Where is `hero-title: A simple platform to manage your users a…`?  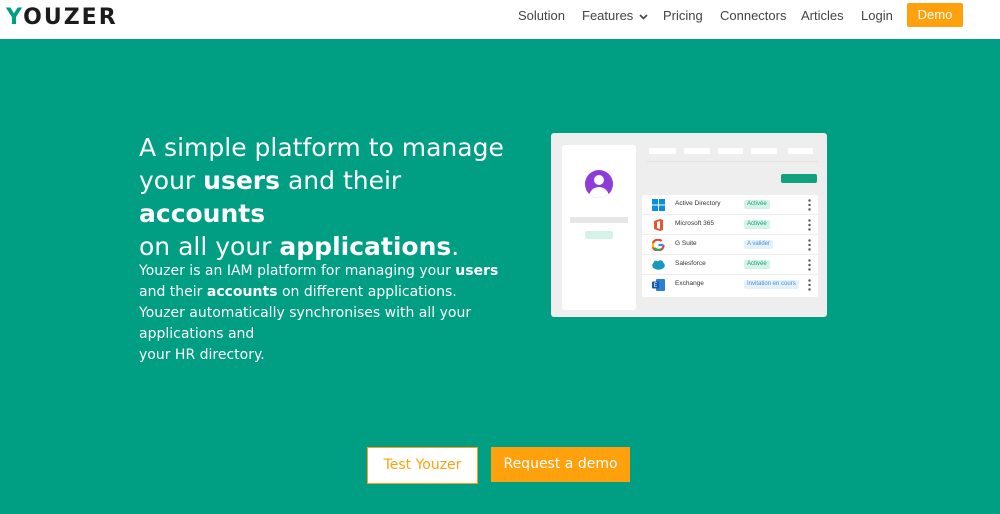 hero-title: A simple platform to manage your users a… is located at coordinates (321, 197).